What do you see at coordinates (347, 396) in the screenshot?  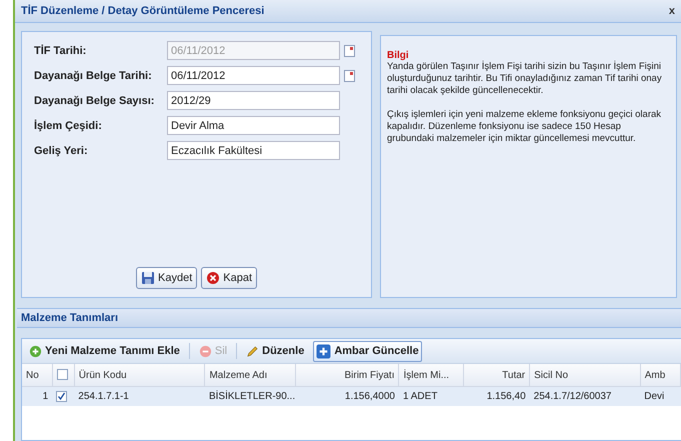 I see `table-cell: 1.156,4000` at bounding box center [347, 396].